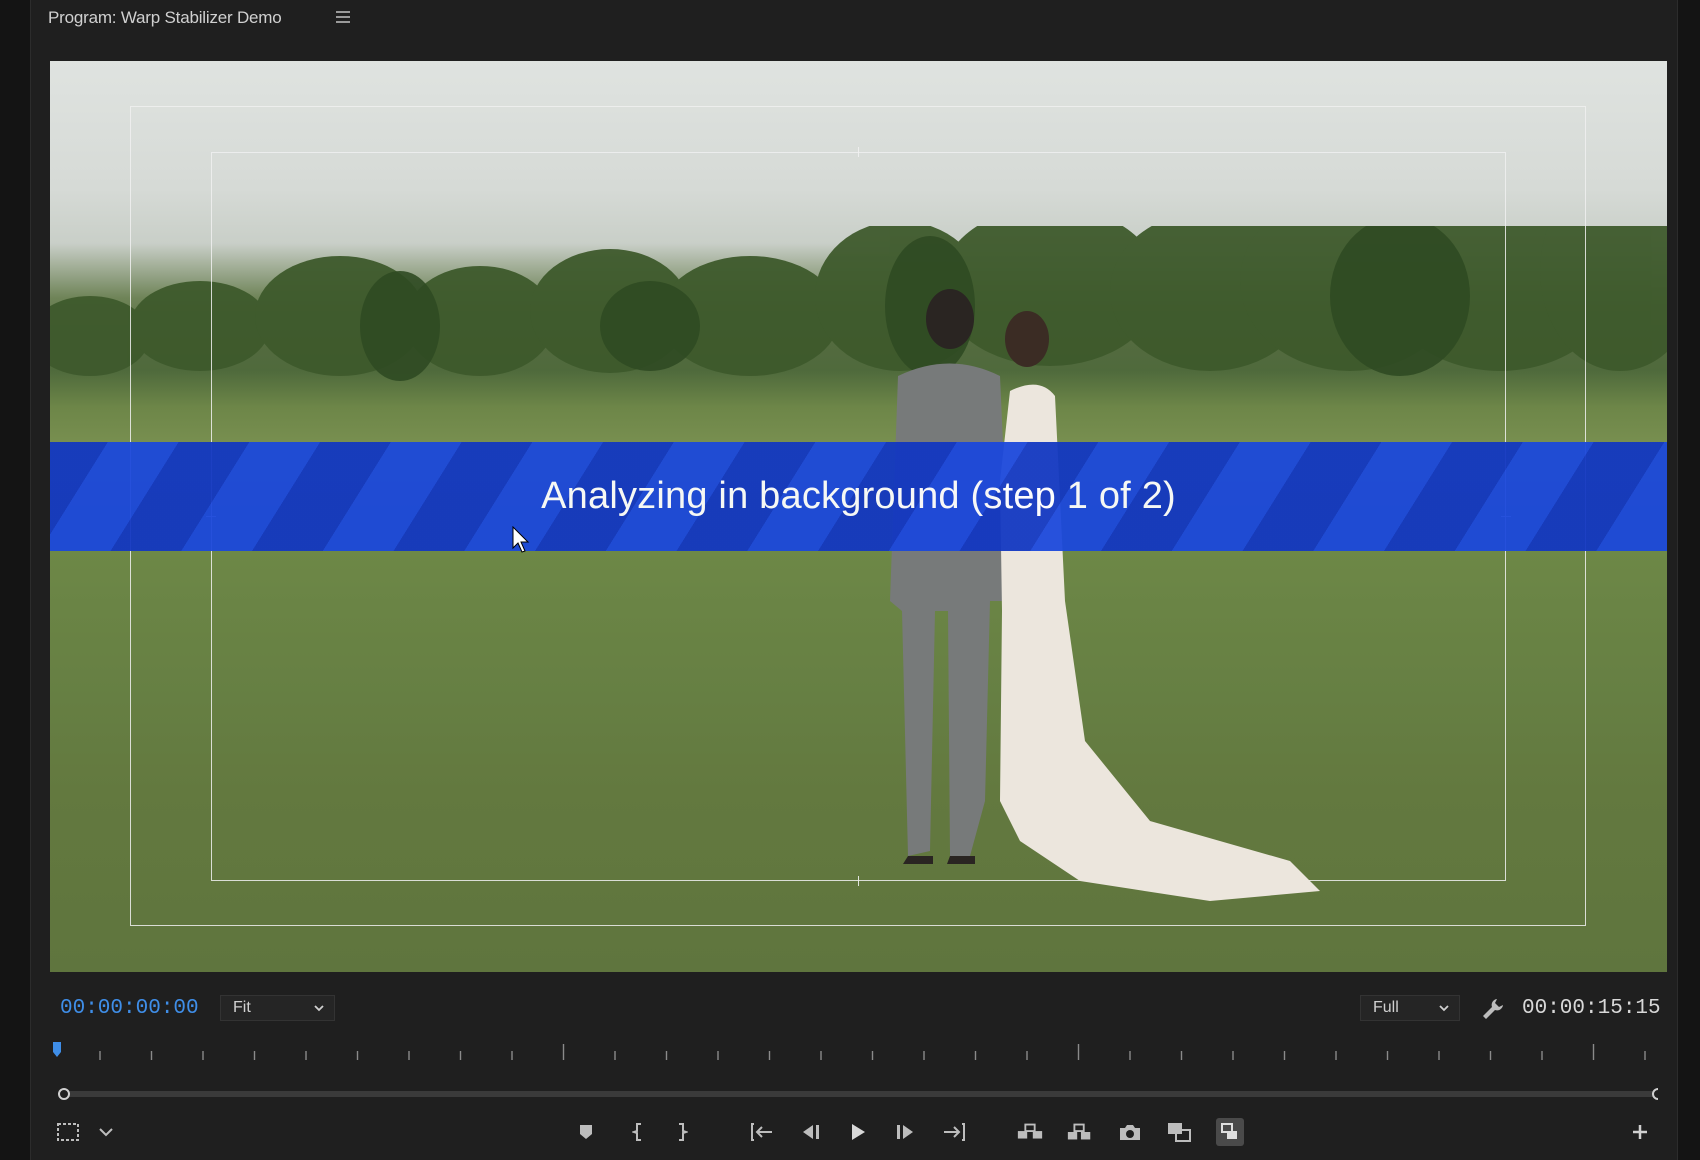 The height and width of the screenshot is (1160, 1700). I want to click on mark-in-button, so click(638, 1132).